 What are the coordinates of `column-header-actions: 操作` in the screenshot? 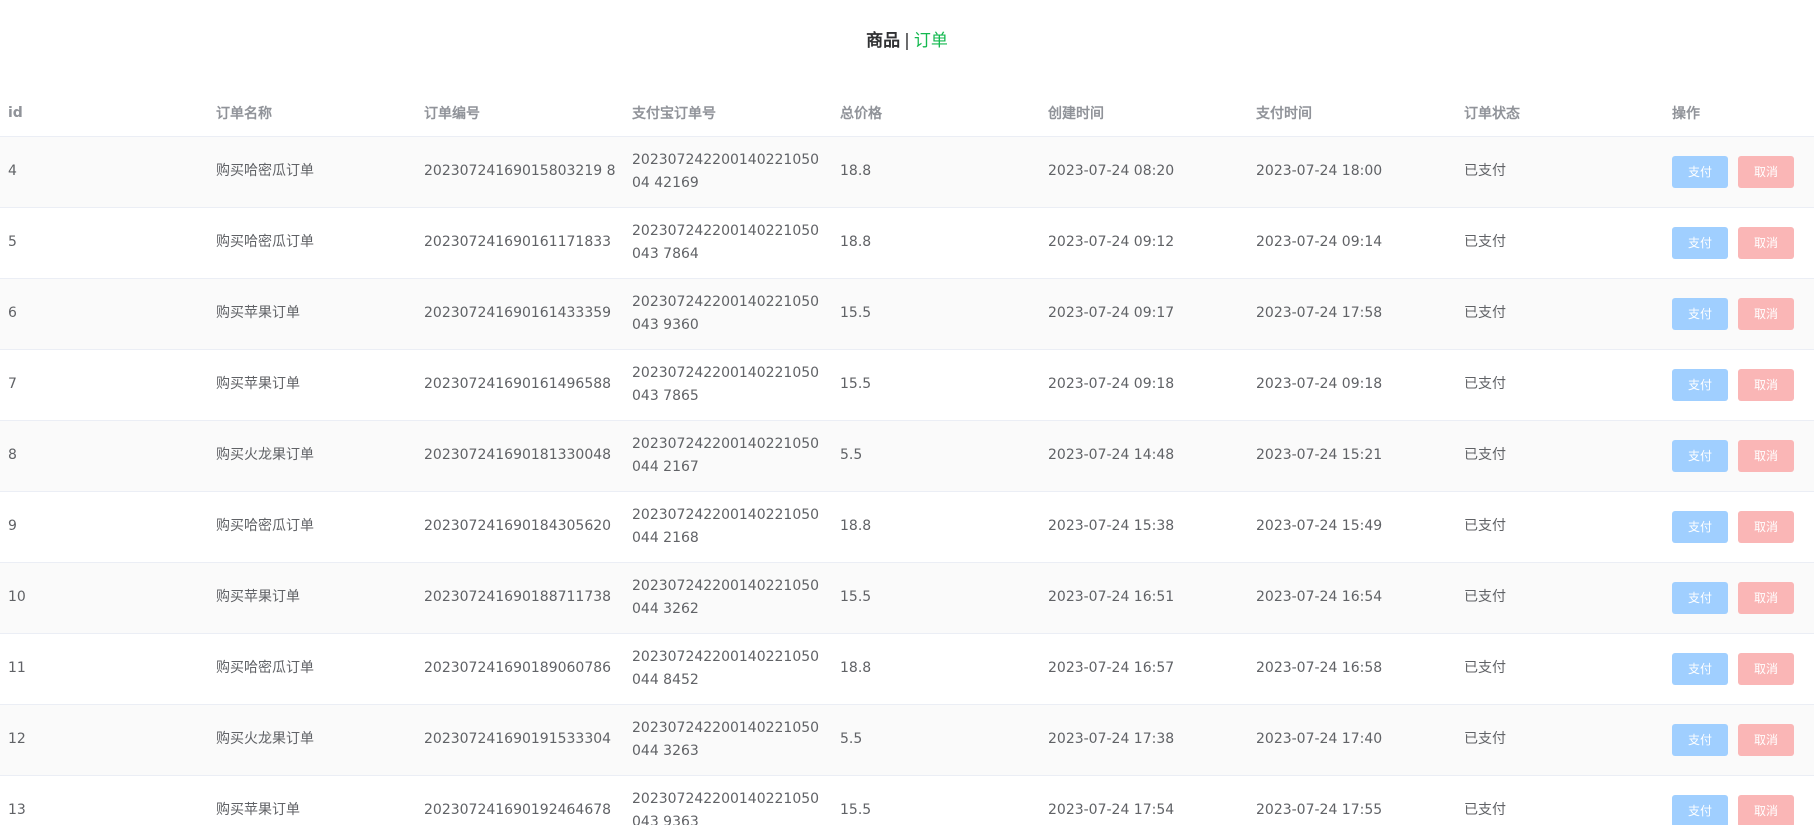 It's located at (1739, 114).